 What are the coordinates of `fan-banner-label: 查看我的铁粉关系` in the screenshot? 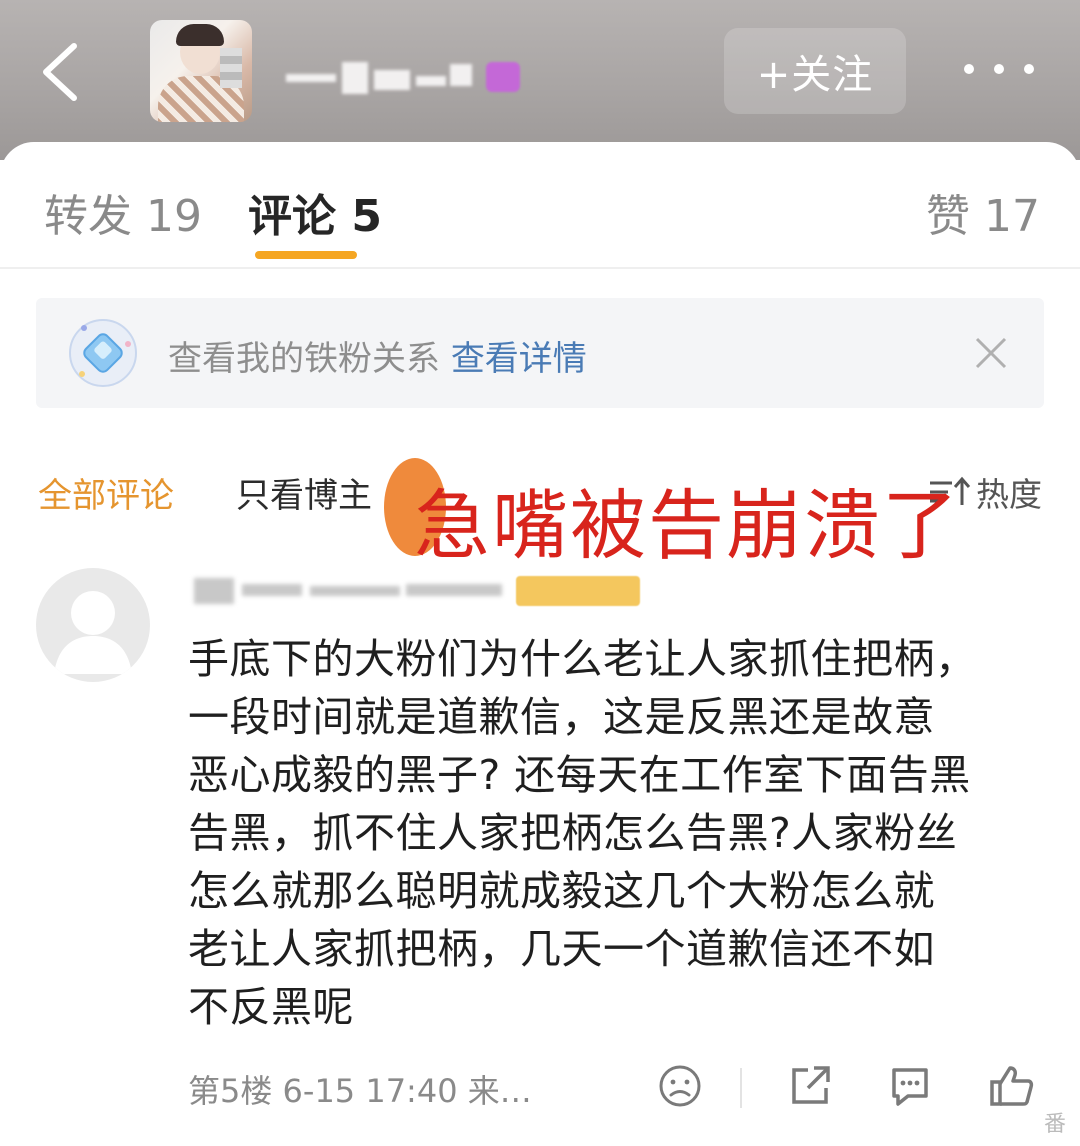 It's located at (304, 359).